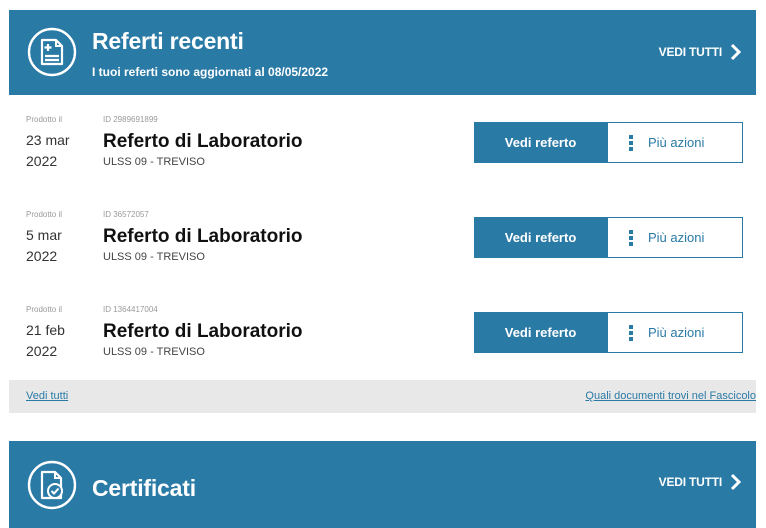 The height and width of the screenshot is (528, 766). I want to click on referti-see-all-link: VEDI TUTTI, so click(700, 52).